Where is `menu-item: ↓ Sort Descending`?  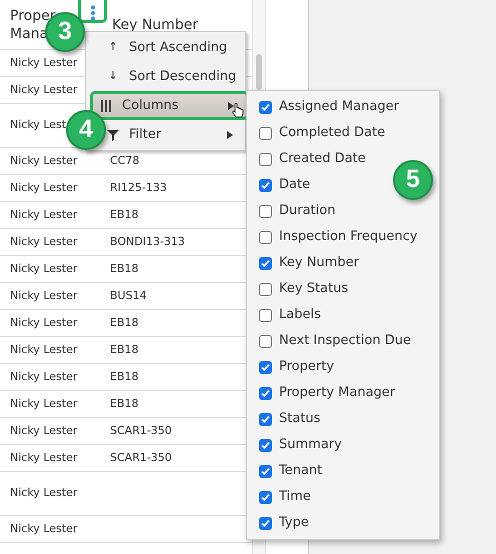
menu-item: ↓ Sort Descending is located at coordinates (176, 76).